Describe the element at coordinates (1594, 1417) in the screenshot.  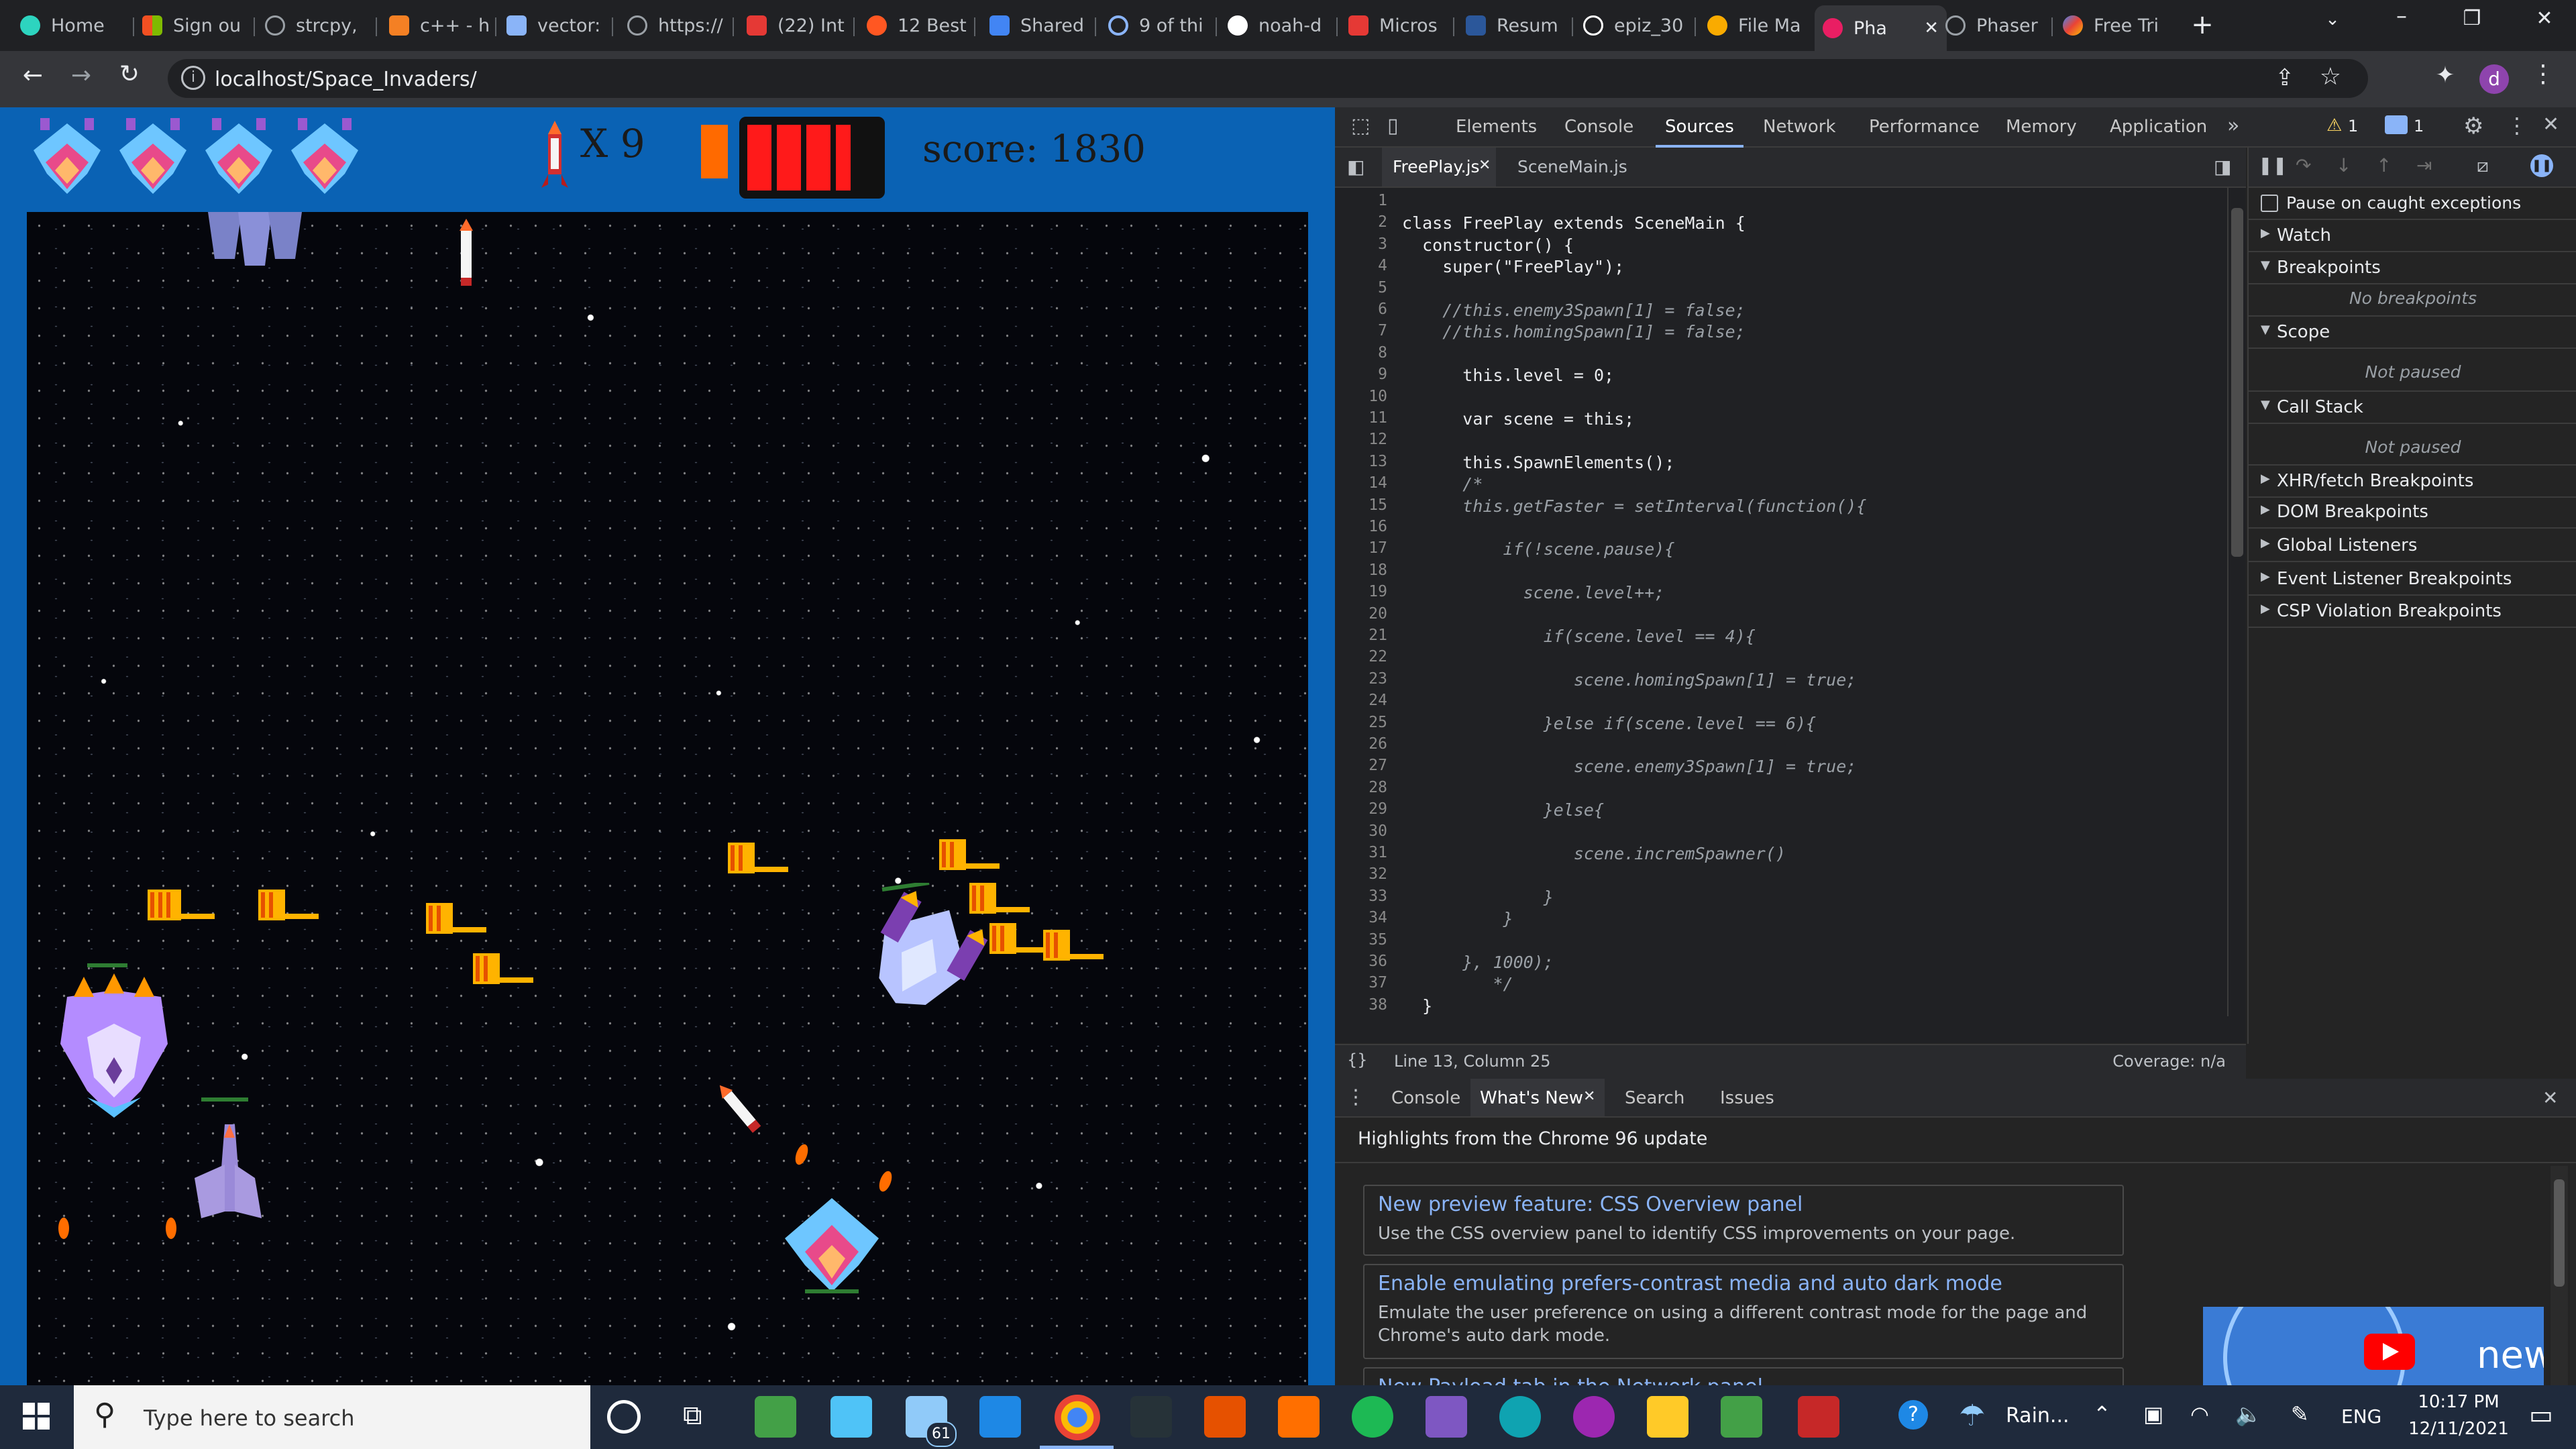
I see `app-icon-discord` at that location.